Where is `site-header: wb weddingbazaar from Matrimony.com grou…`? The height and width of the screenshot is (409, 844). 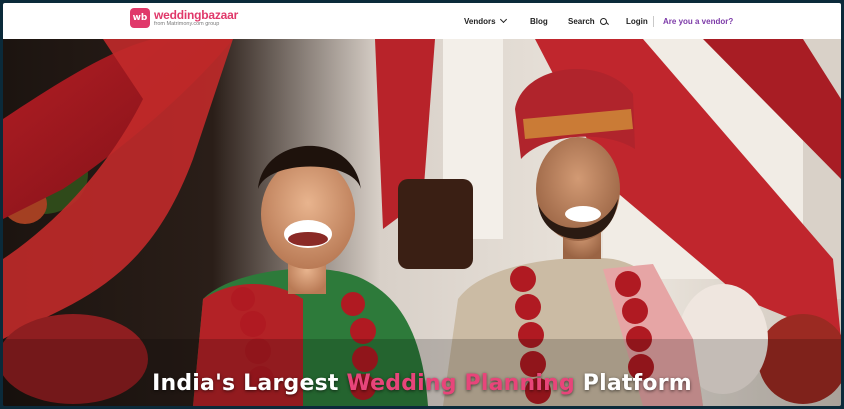
site-header: wb weddingbazaar from Matrimony.com grou… is located at coordinates (422, 21).